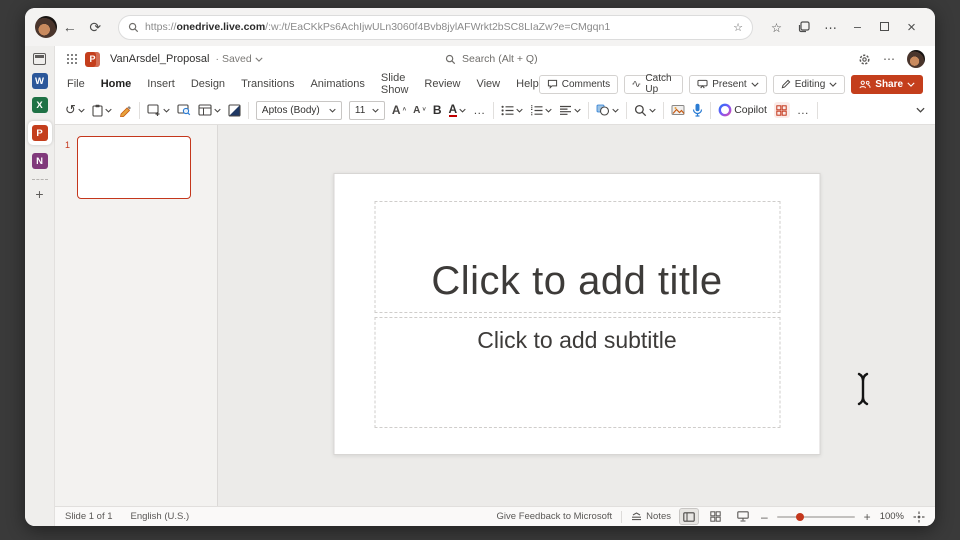  Describe the element at coordinates (68, 145) in the screenshot. I see `slide-number: 1` at that location.